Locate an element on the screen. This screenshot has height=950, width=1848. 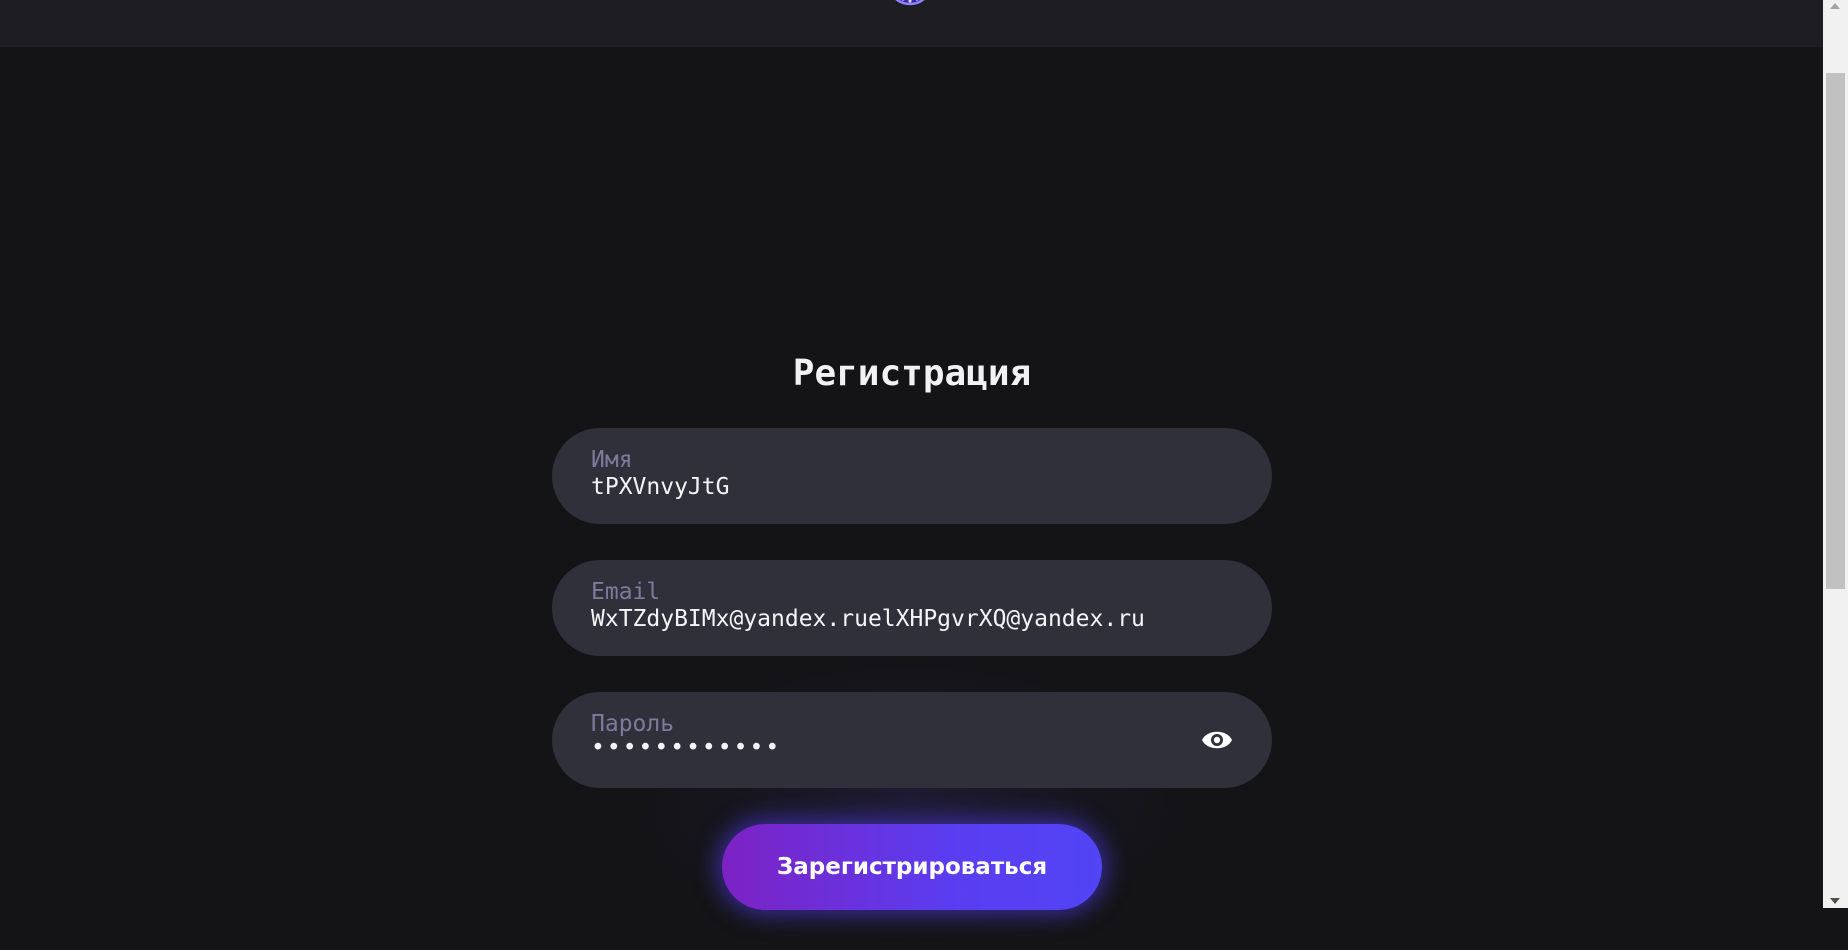
name-field-label: Имя is located at coordinates (612, 460).